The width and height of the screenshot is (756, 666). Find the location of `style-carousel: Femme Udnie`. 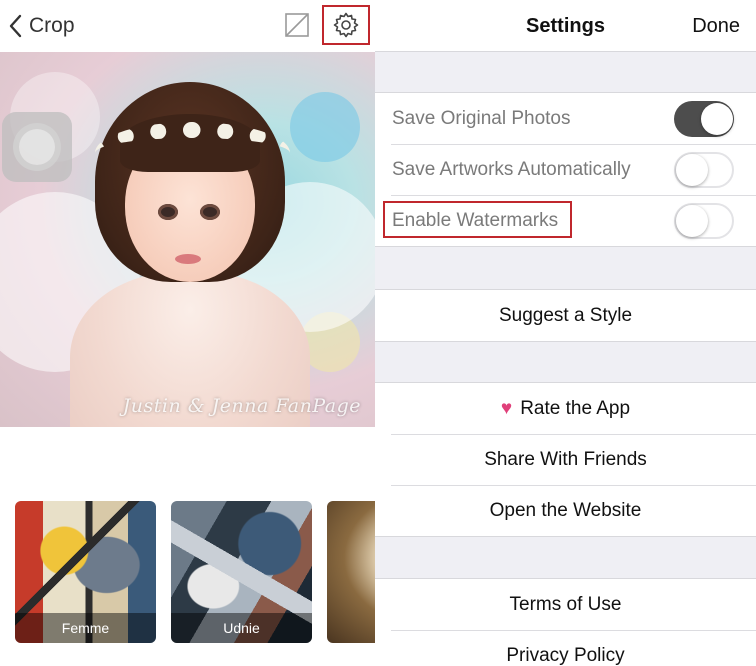

style-carousel: Femme Udnie is located at coordinates (187, 572).